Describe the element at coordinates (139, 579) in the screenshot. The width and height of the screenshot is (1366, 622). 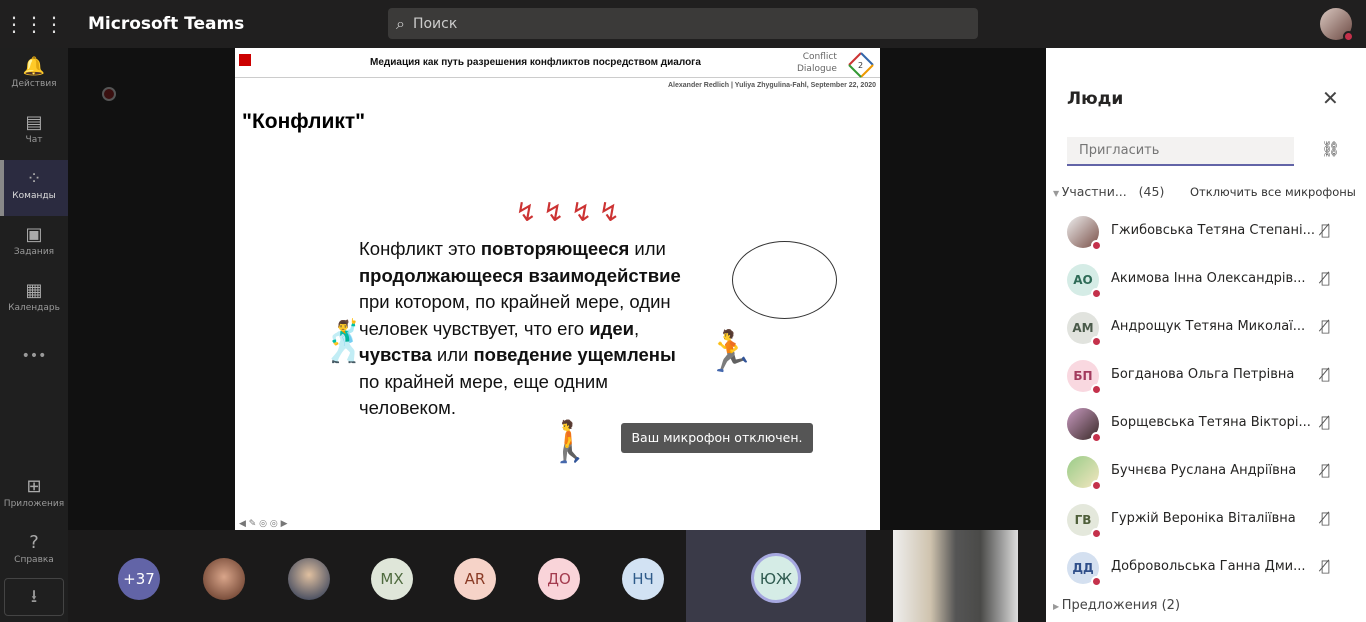
I see `participant-avatar: +37` at that location.